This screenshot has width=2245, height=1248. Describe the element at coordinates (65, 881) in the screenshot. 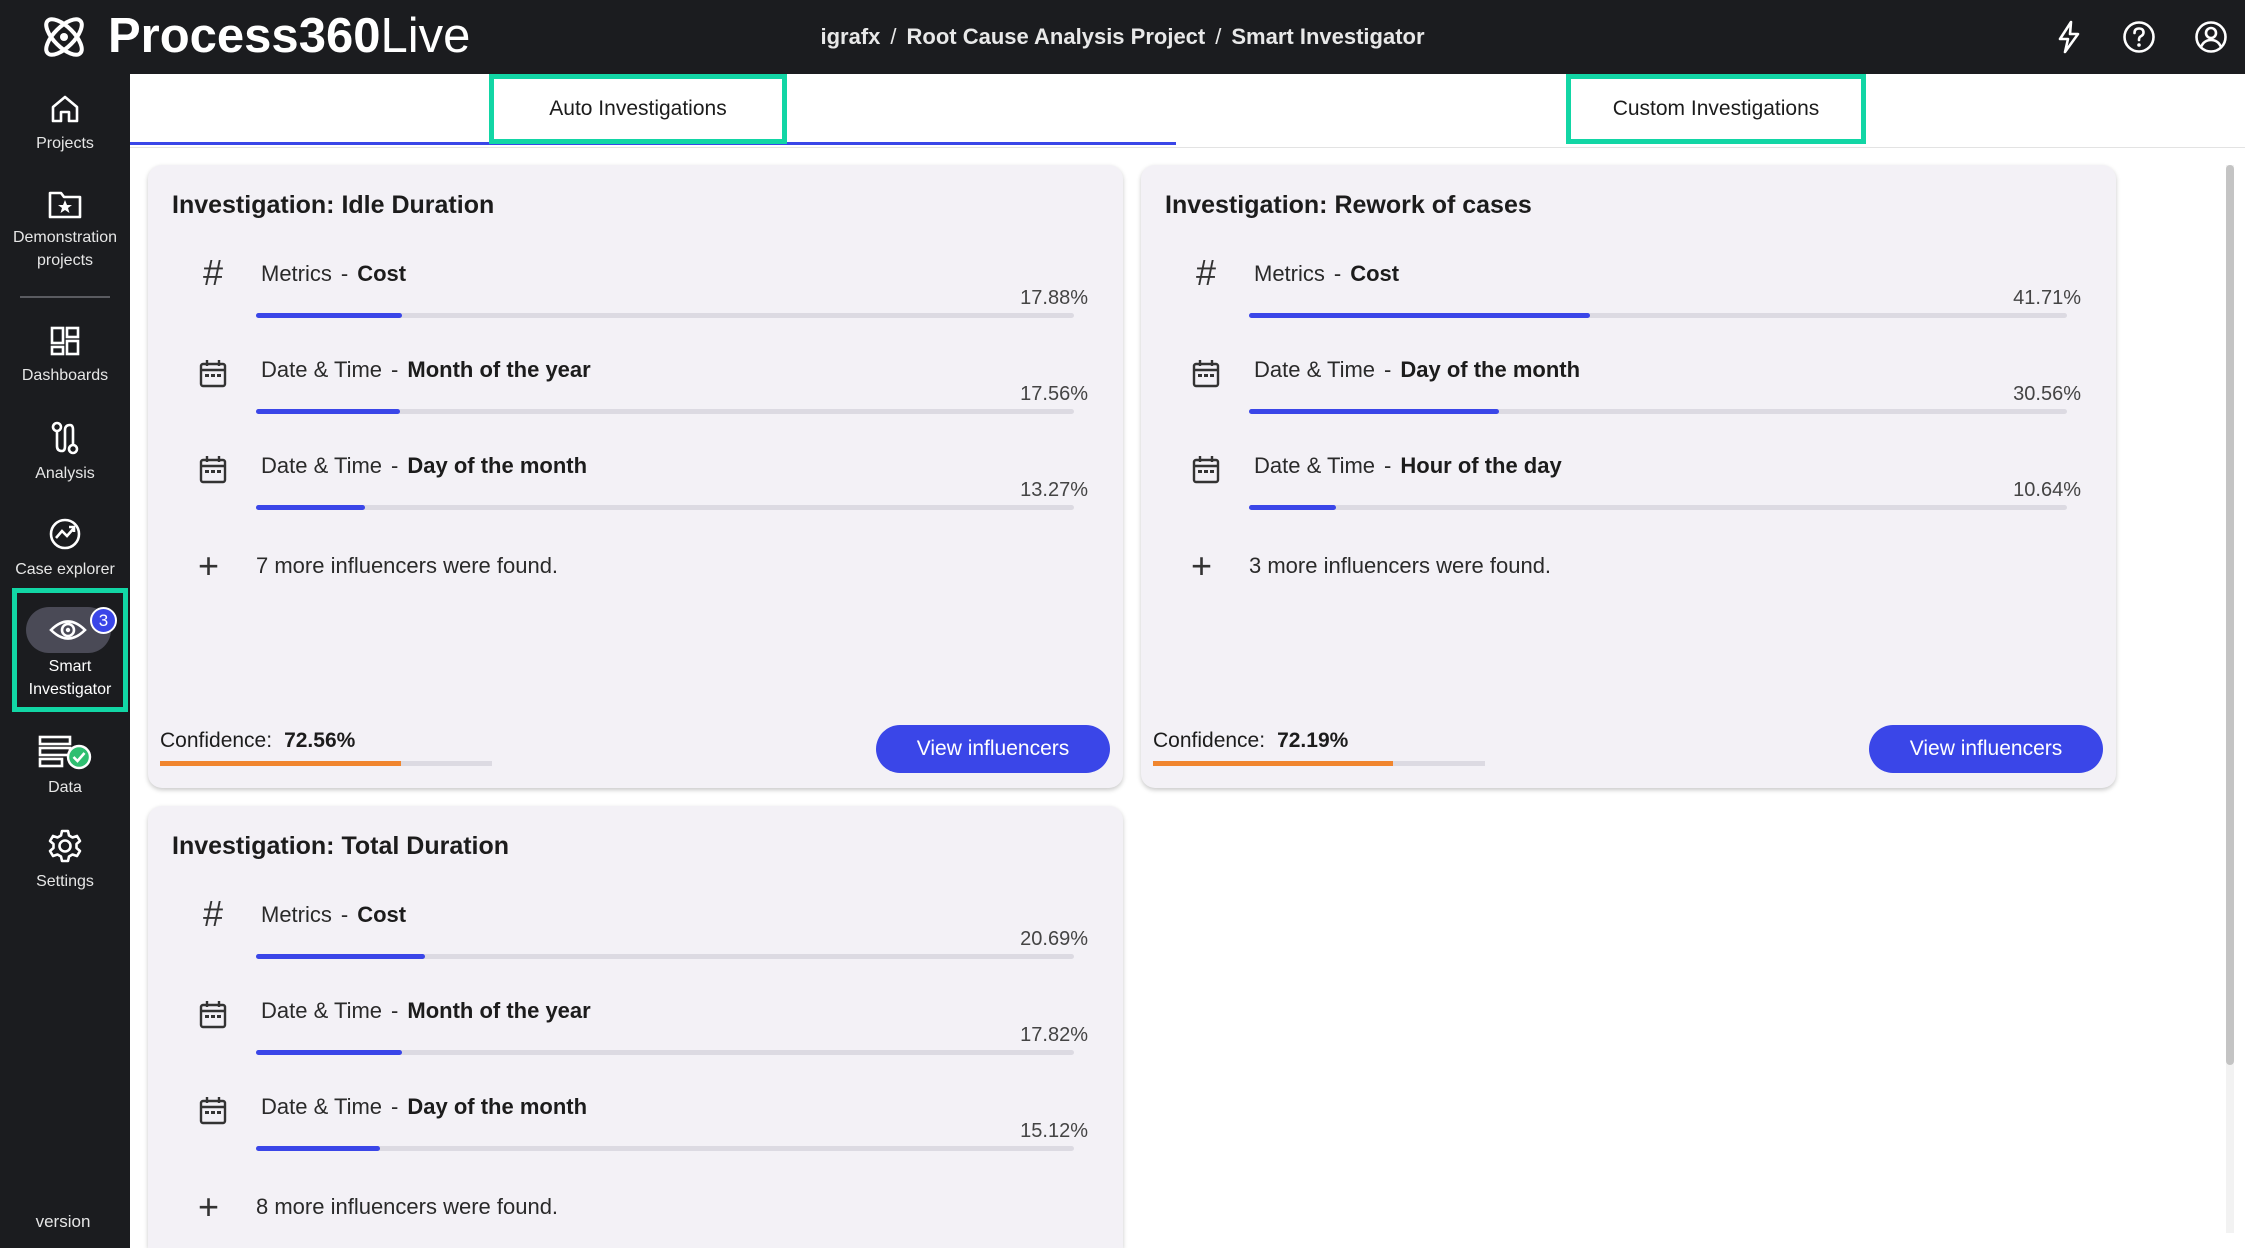

I see `sidebar-item-label: Settings` at that location.